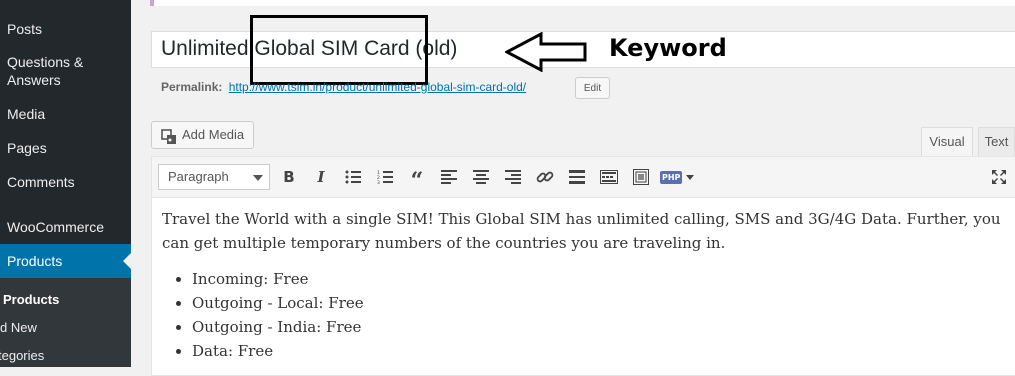 This screenshot has width=1015, height=376. I want to click on horizontal-rule-icon, so click(577, 177).